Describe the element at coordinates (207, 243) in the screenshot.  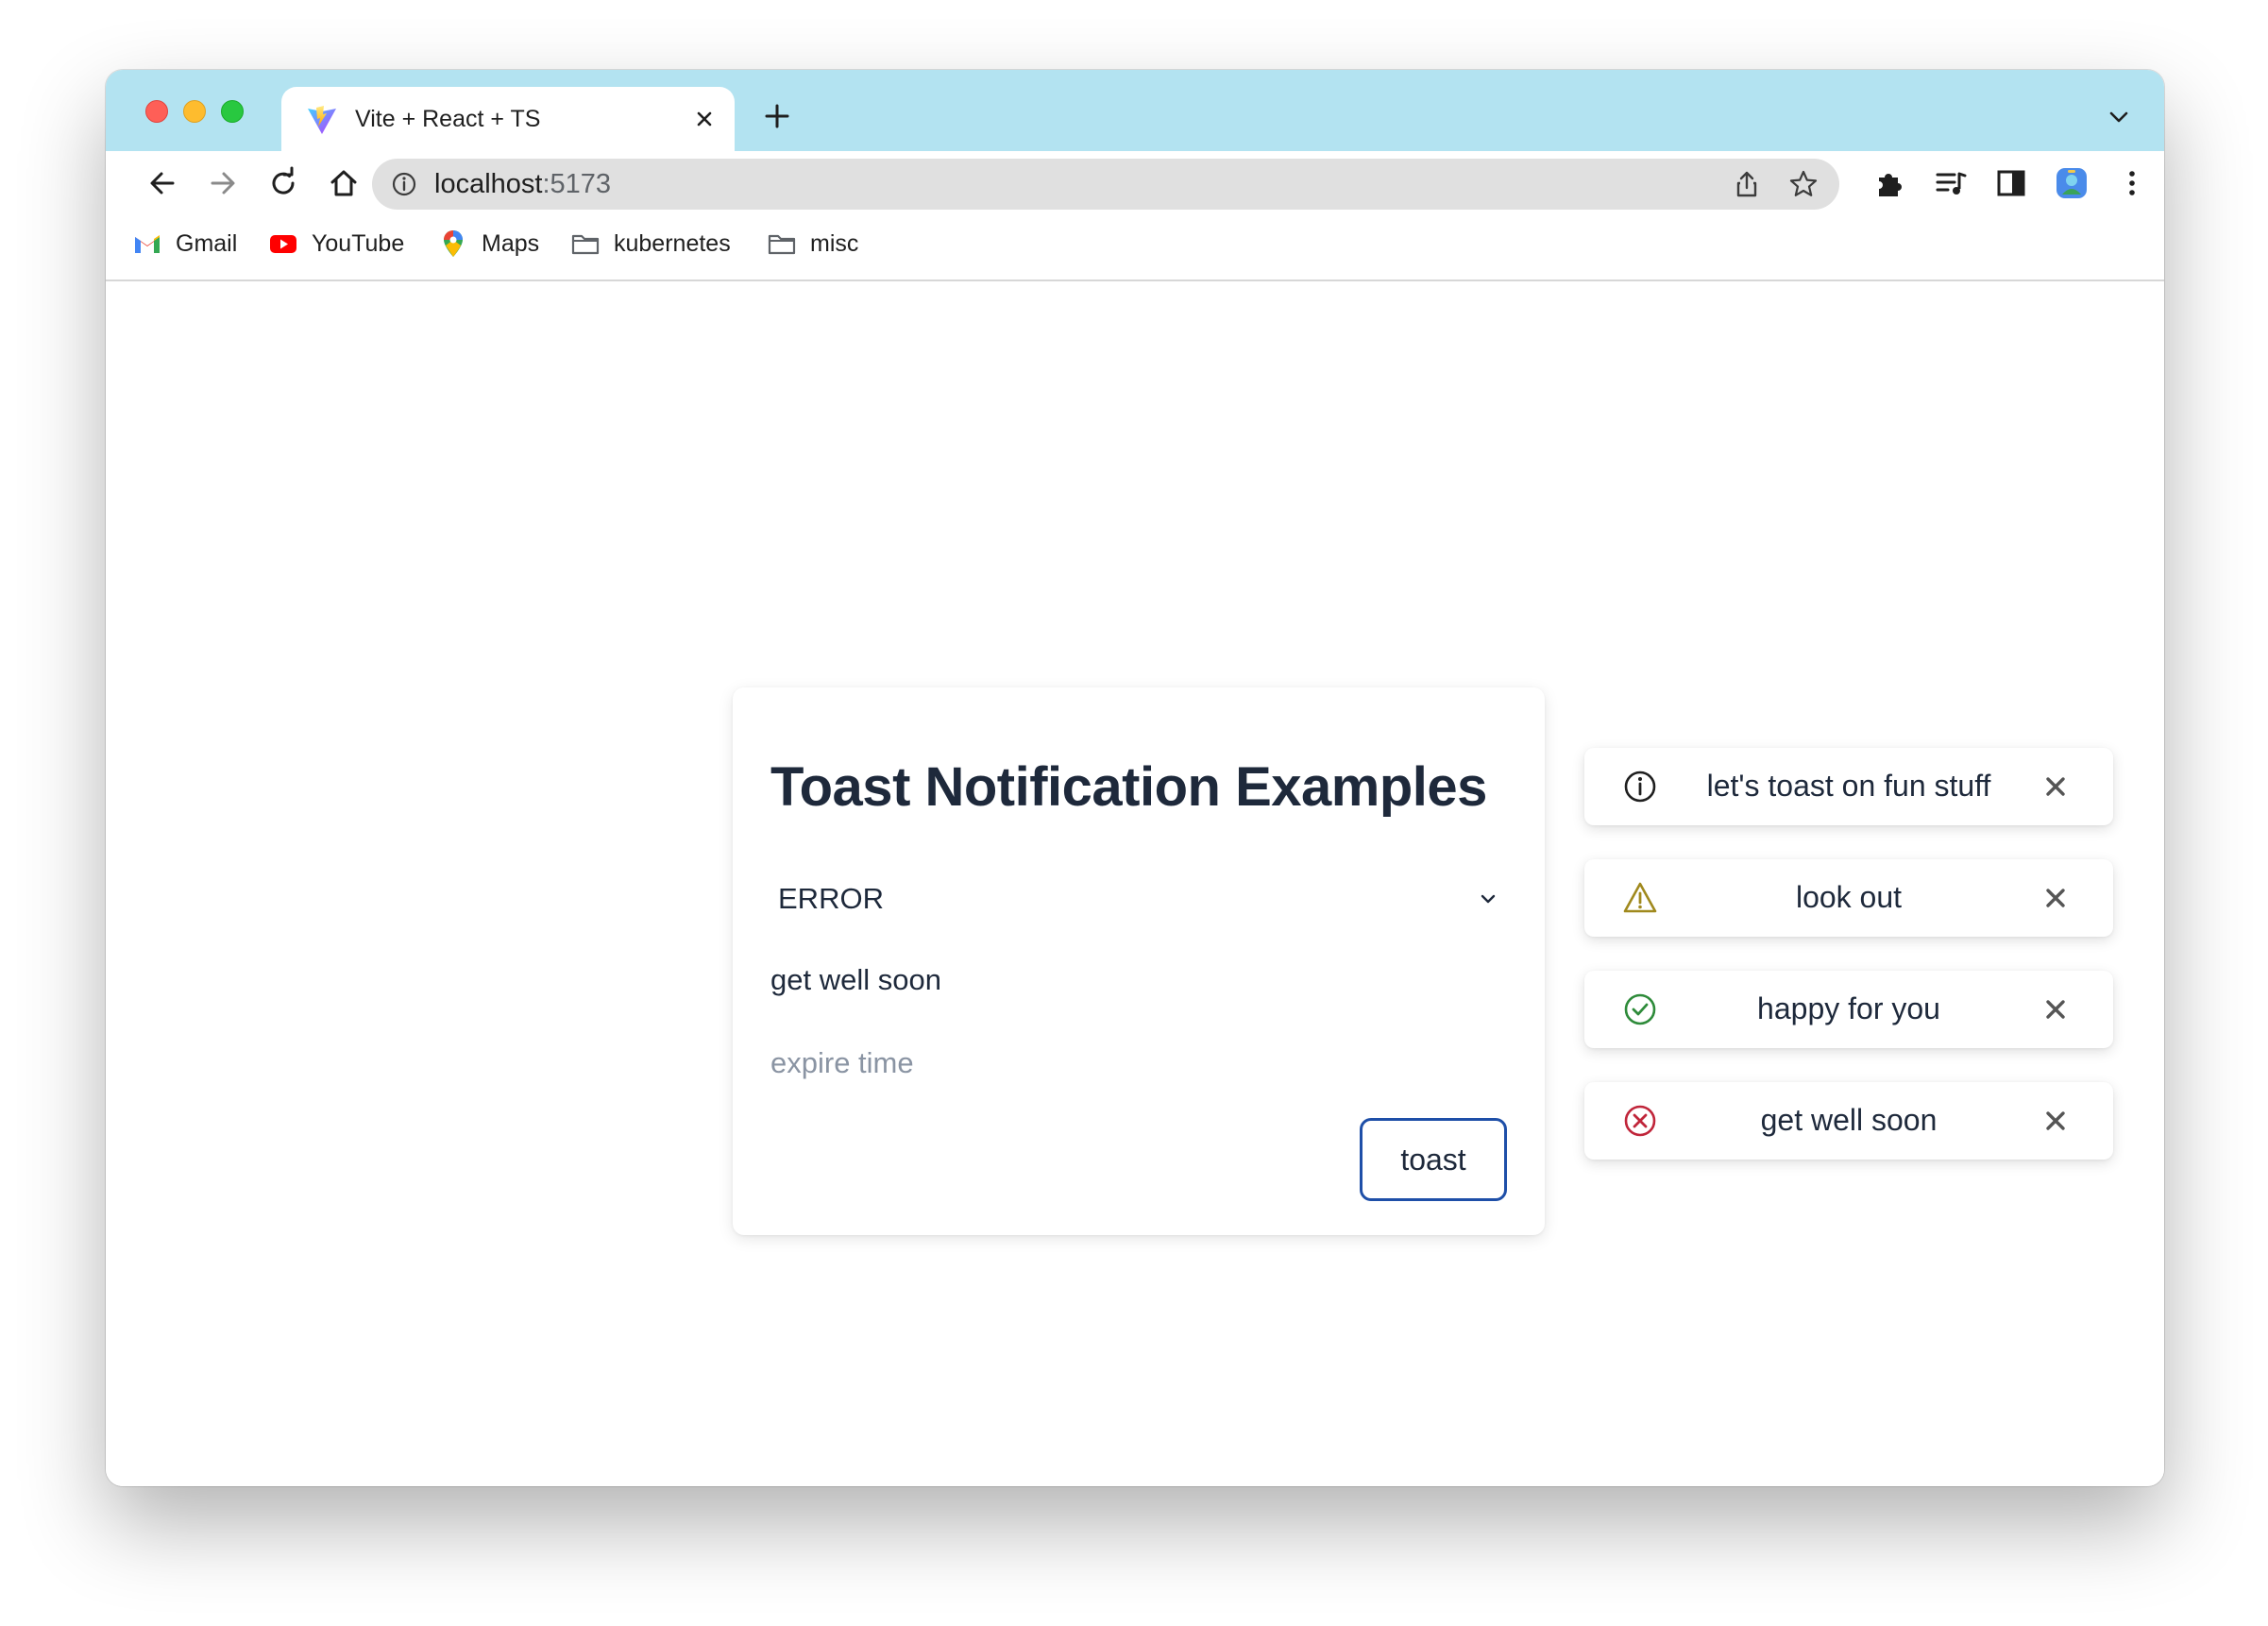
I see `bookmark-label: Gmail` at that location.